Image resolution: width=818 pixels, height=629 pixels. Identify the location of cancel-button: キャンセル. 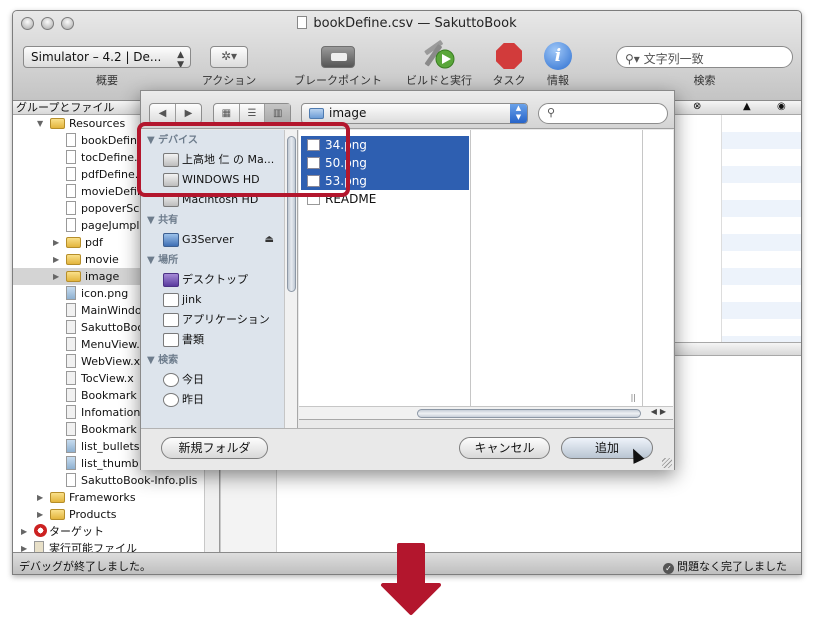
(504, 448).